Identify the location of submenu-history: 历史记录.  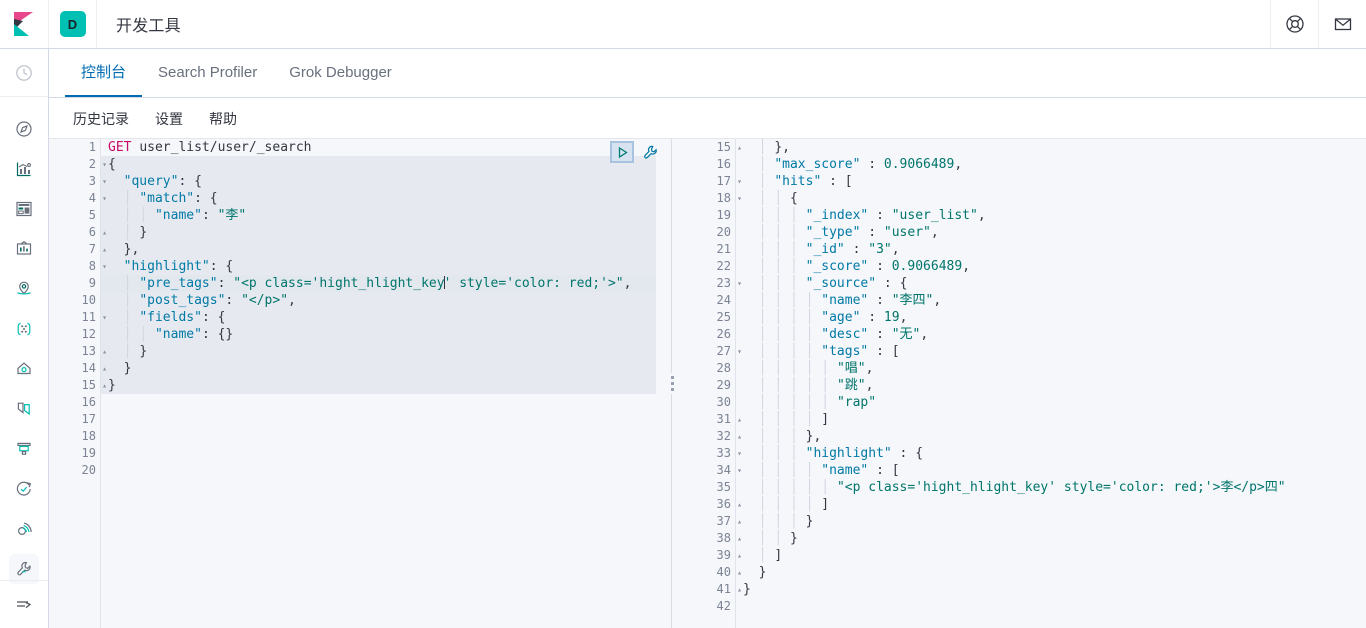
(101, 119).